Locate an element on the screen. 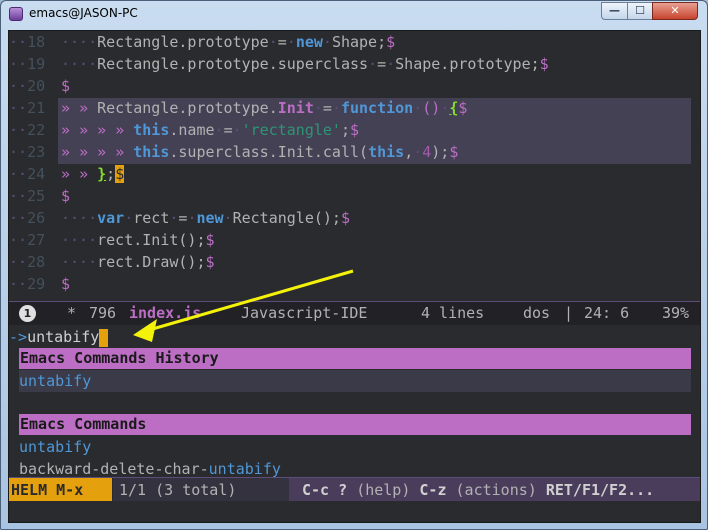 This screenshot has height=530, width=708. minibuffer-input: untabify is located at coordinates (63, 337).